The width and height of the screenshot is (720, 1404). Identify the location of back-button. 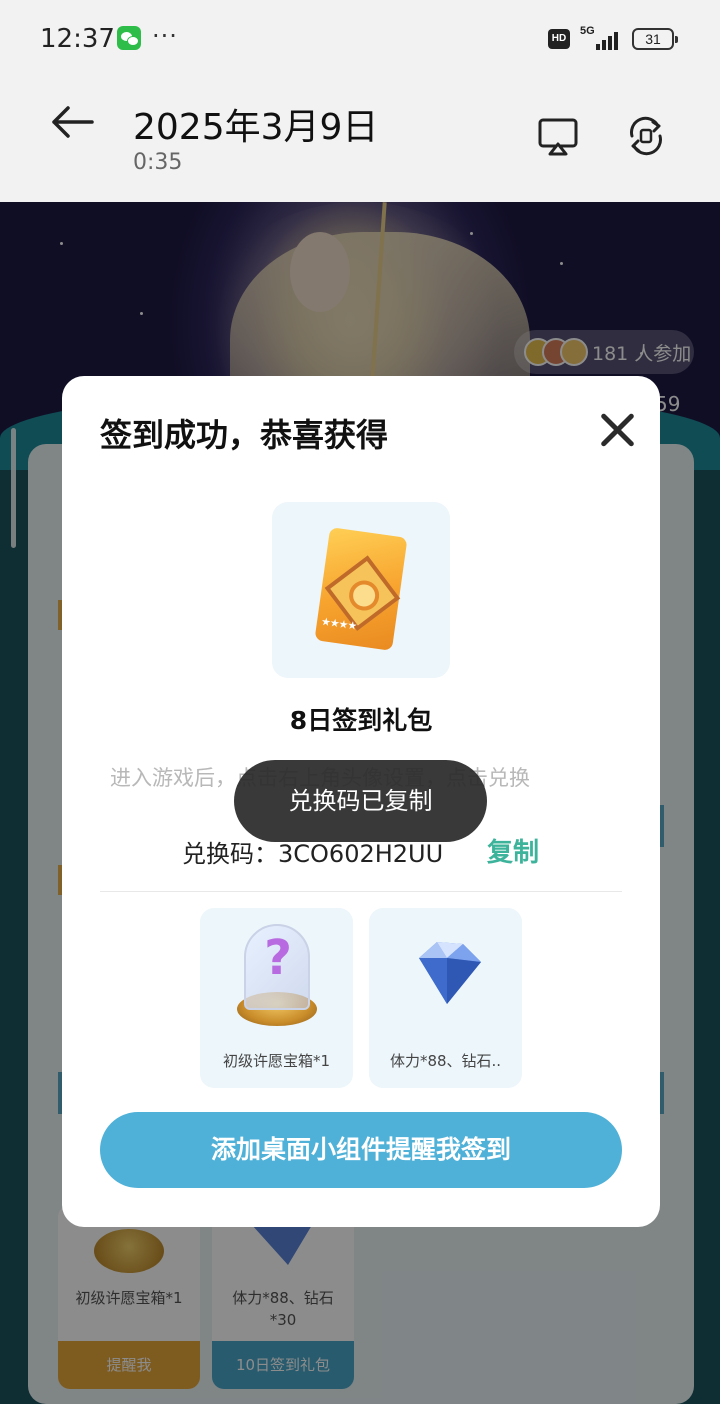
(70, 122).